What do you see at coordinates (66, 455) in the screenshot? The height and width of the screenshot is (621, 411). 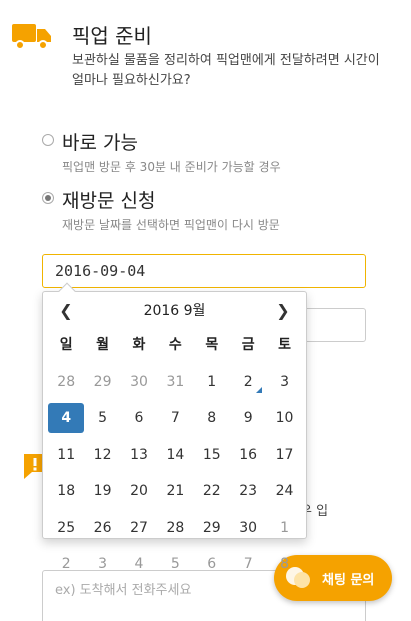 I see `calendar-day: 11` at bounding box center [66, 455].